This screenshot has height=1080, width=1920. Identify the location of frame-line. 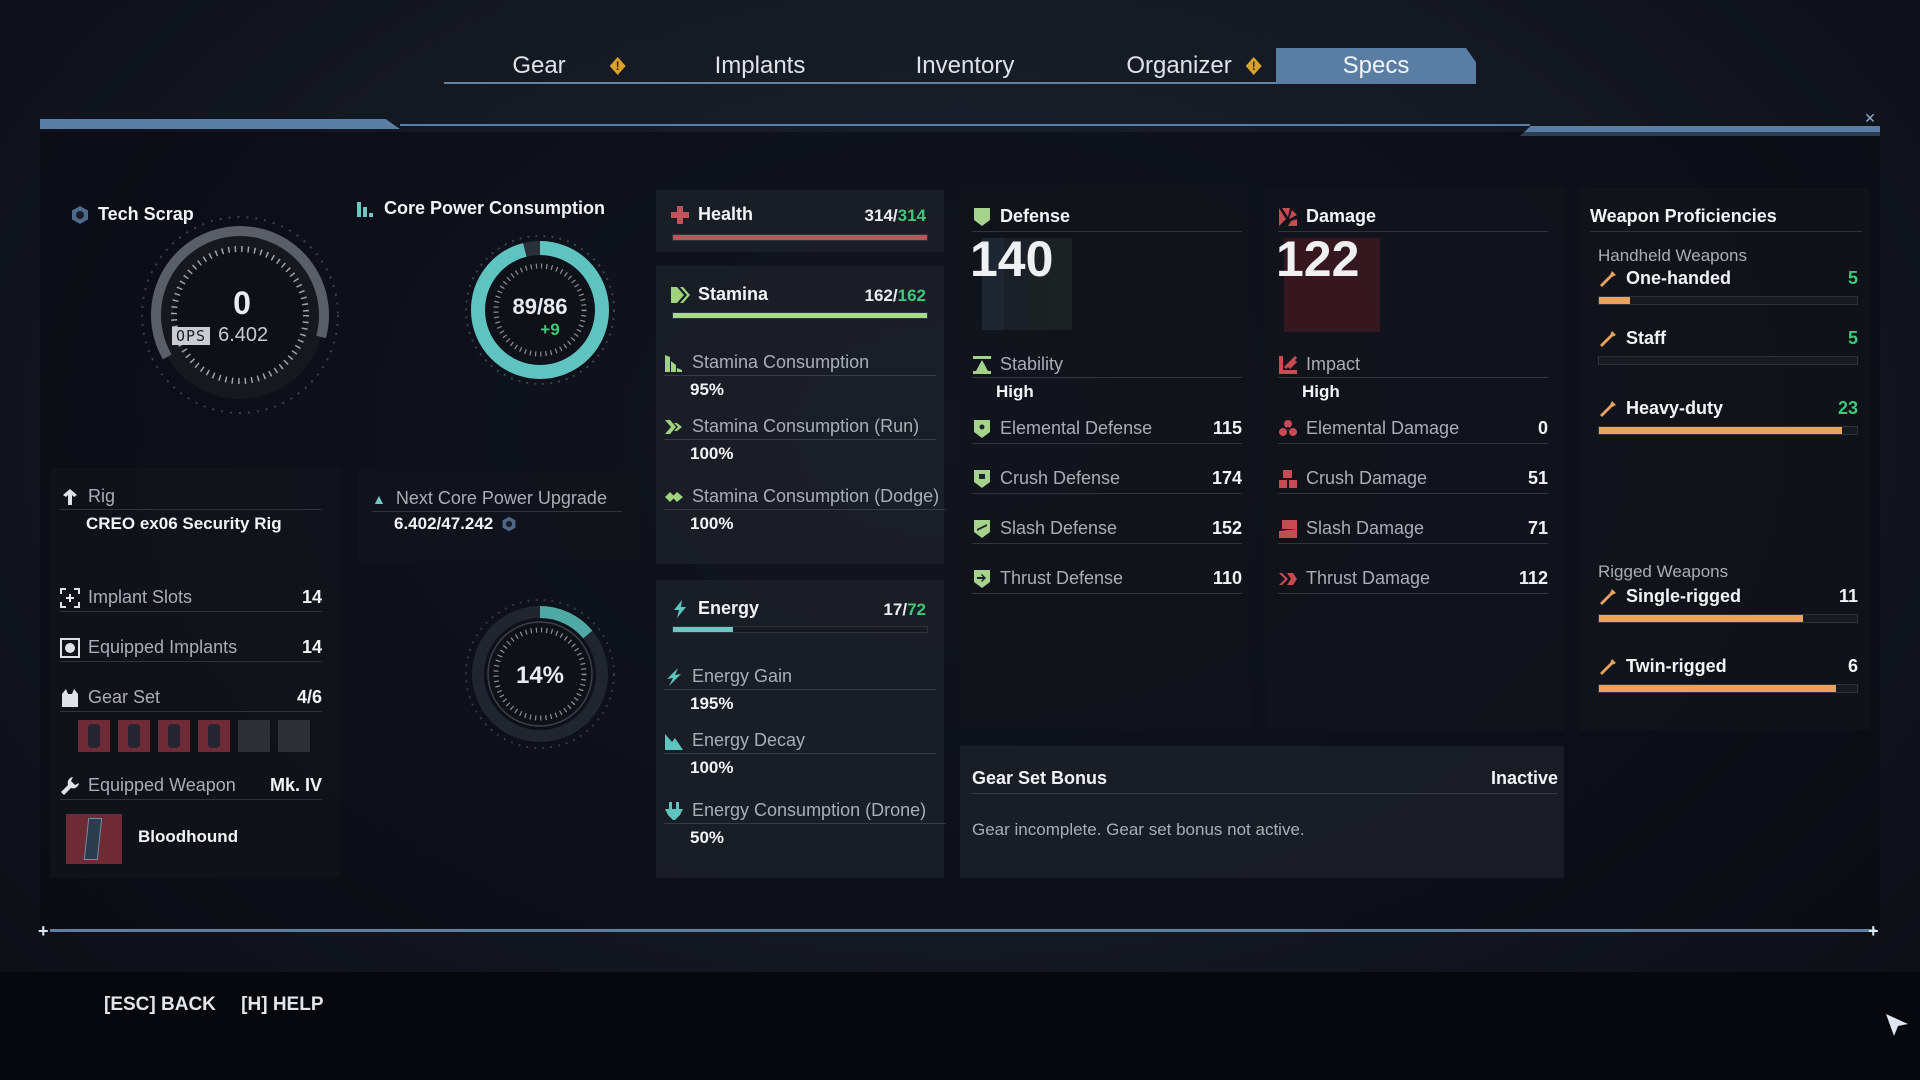
(963, 930).